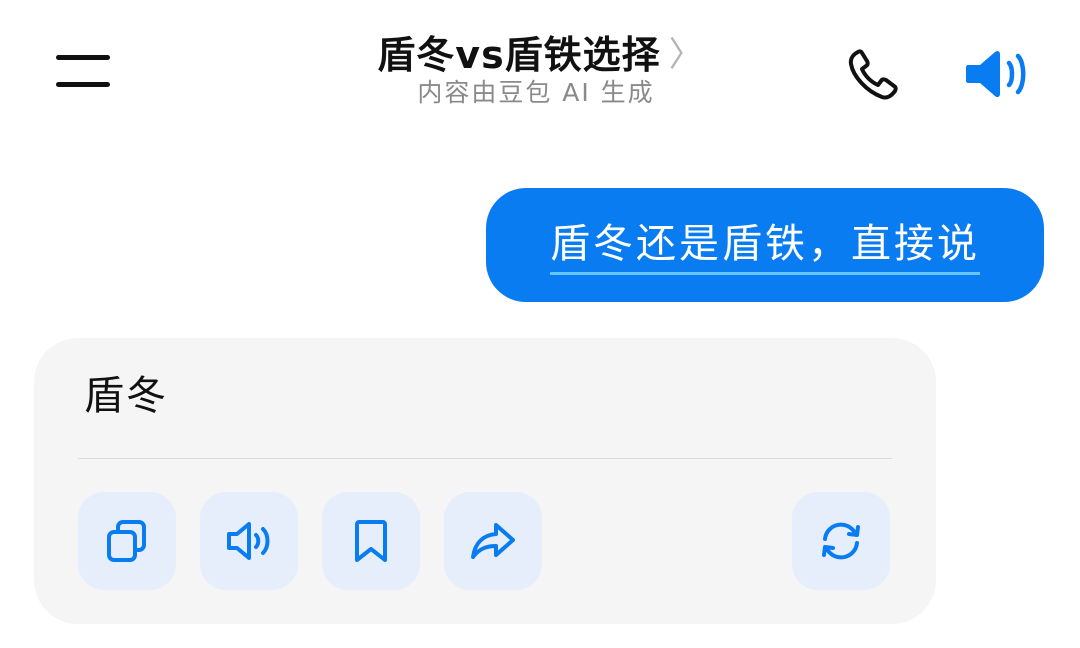 The height and width of the screenshot is (648, 1080). Describe the element at coordinates (83, 72) in the screenshot. I see `menu-button` at that location.